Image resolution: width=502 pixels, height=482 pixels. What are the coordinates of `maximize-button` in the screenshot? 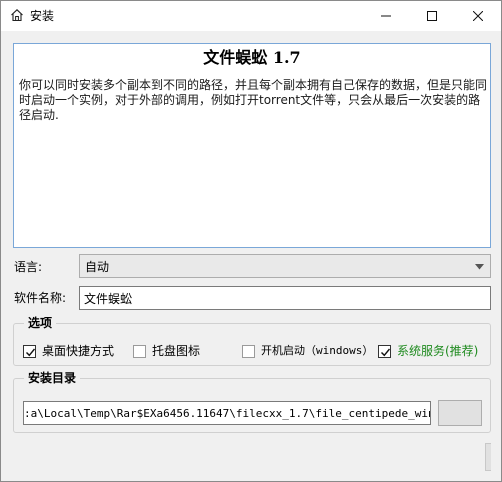 It's located at (432, 16).